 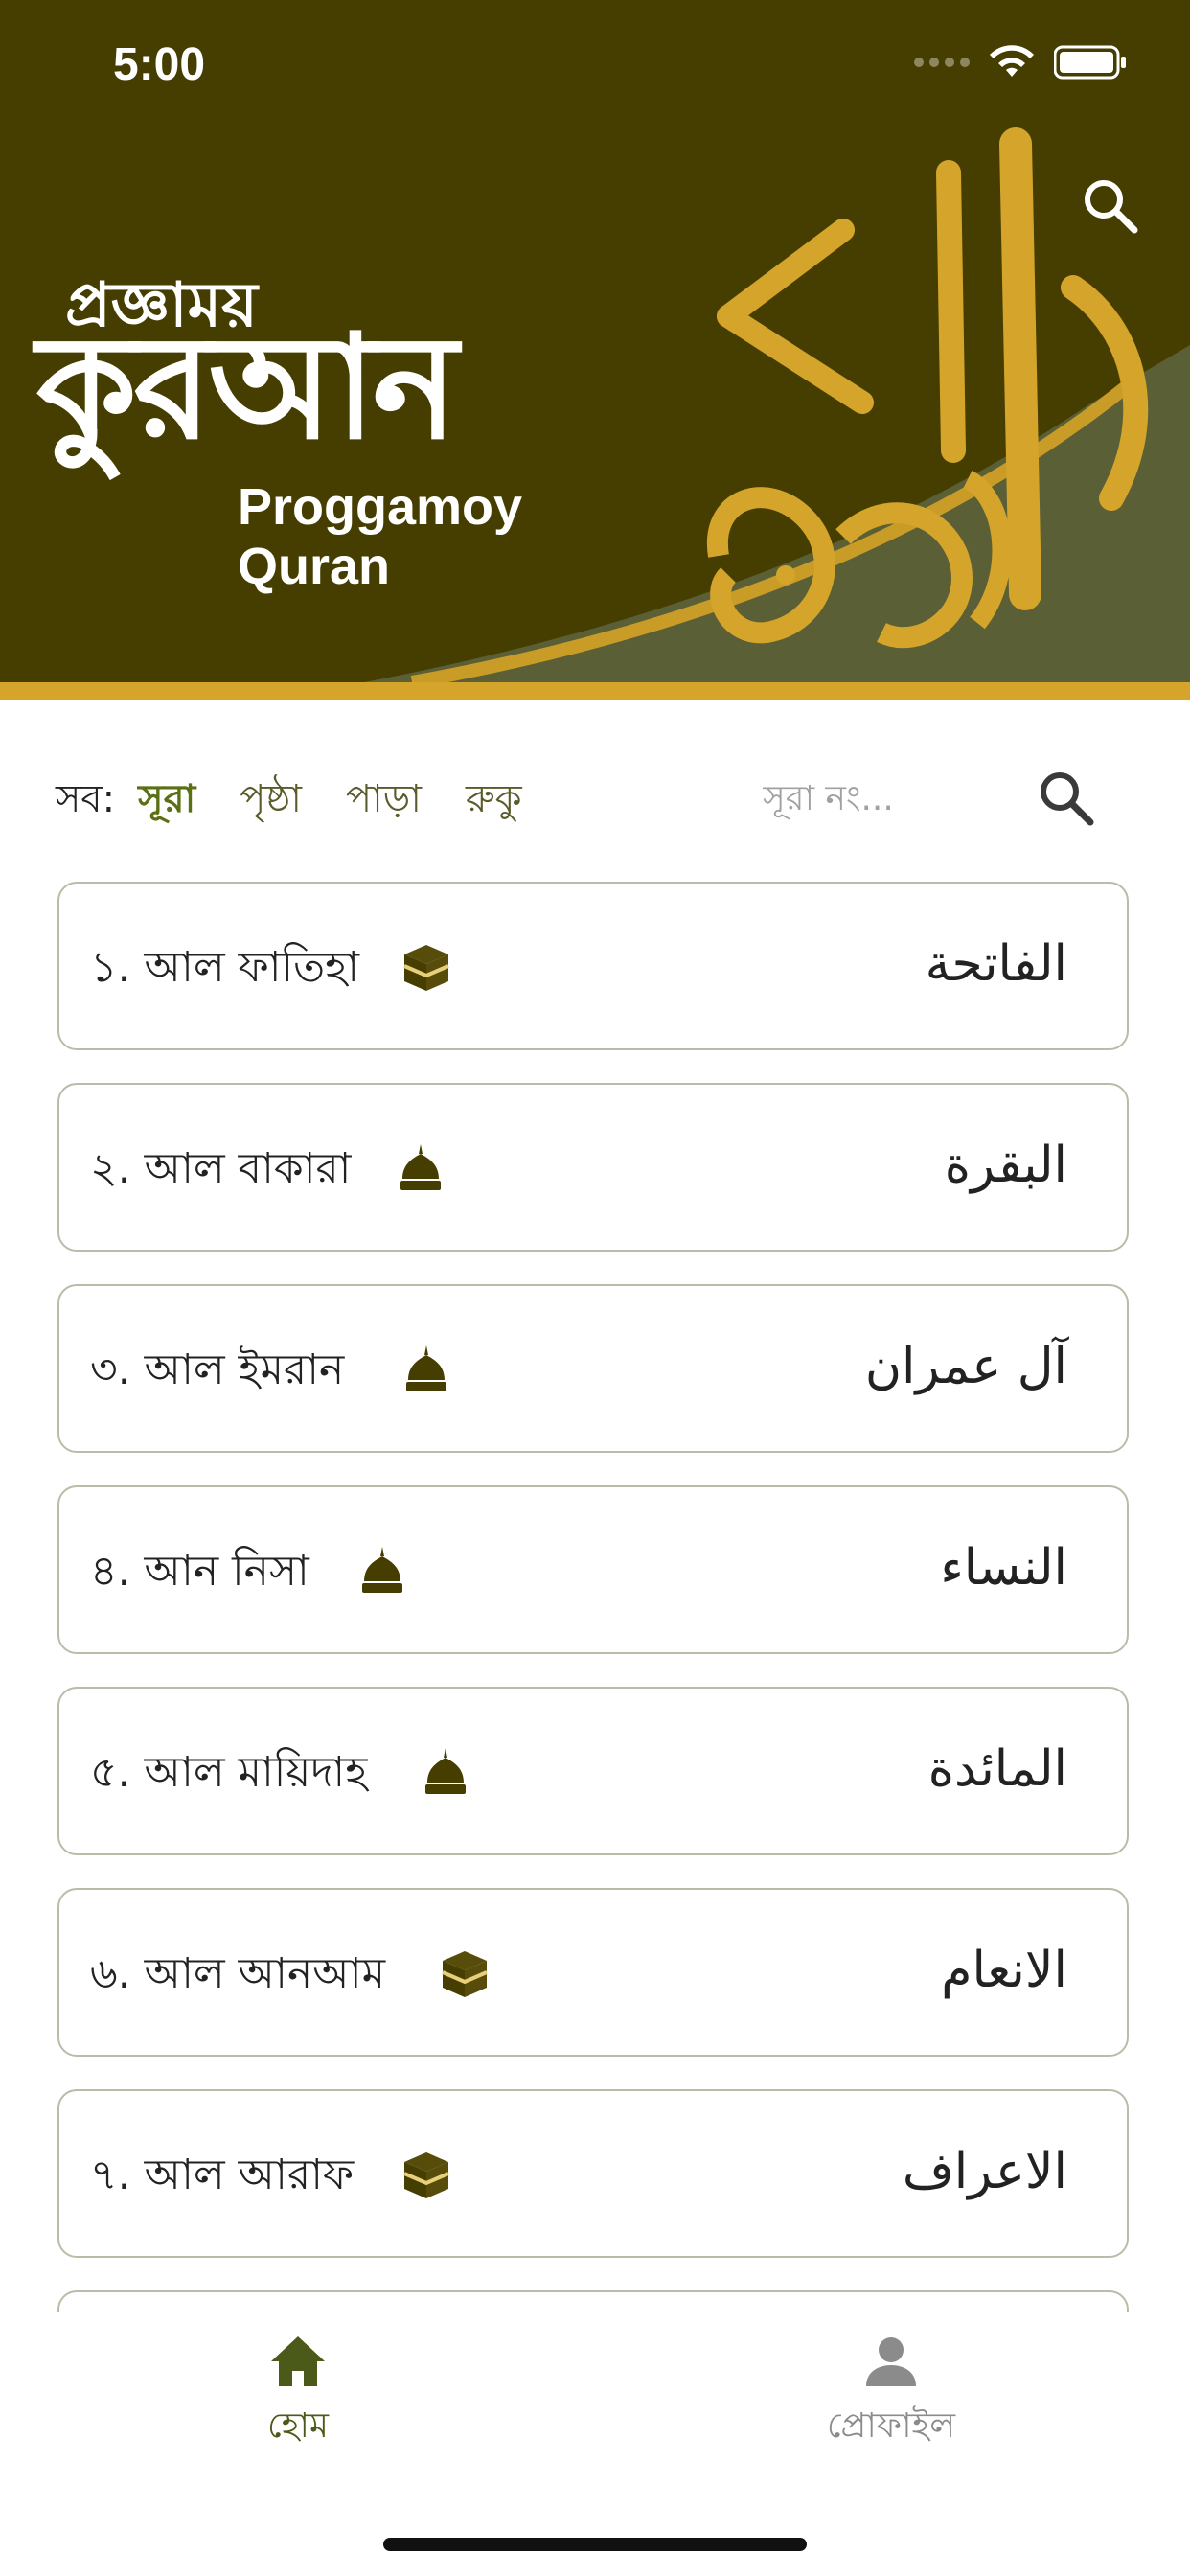 What do you see at coordinates (298, 2404) in the screenshot?
I see `nav-home: হোম` at bounding box center [298, 2404].